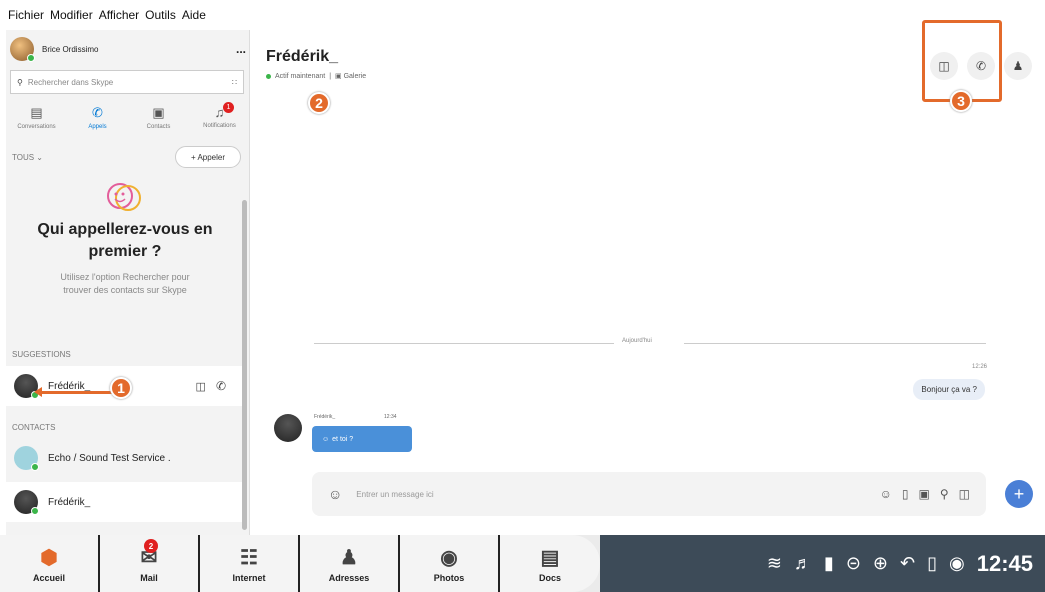 The height and width of the screenshot is (592, 1045). I want to click on tab-calls: ✆ Appels, so click(97, 117).